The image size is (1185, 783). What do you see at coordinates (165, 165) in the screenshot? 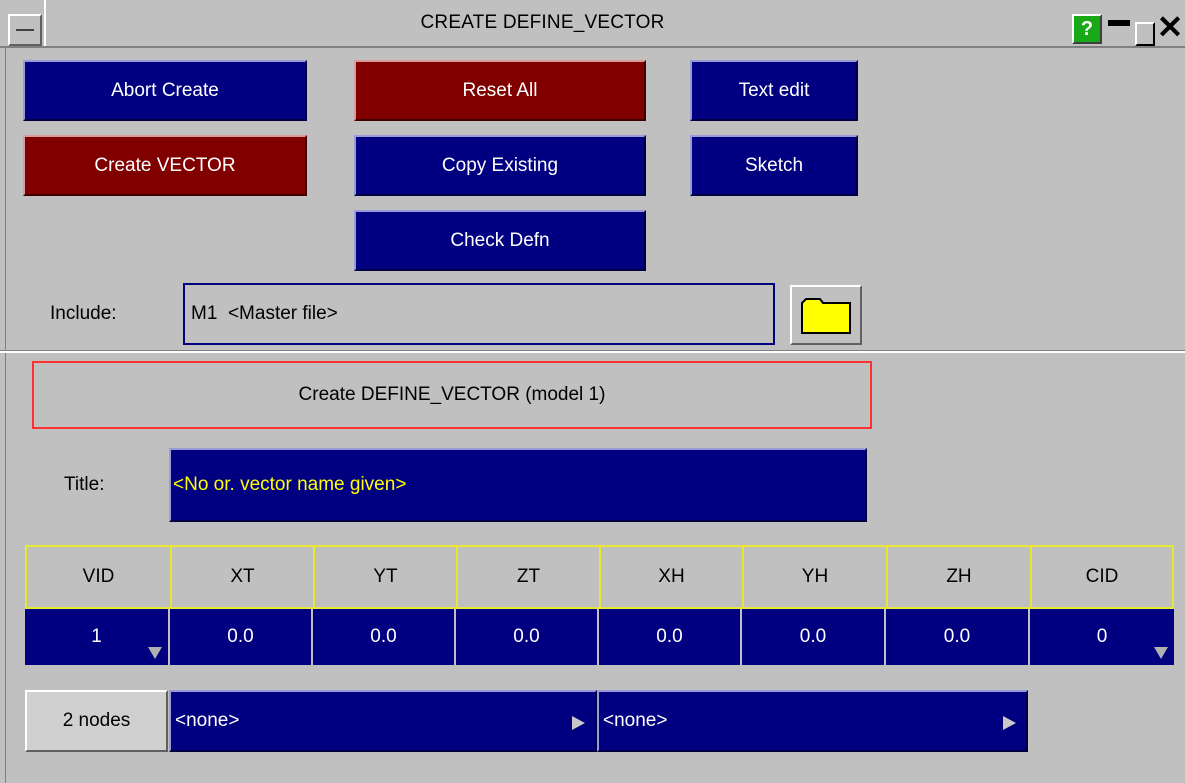
I see `create-vector-button: Create VECTOR` at bounding box center [165, 165].